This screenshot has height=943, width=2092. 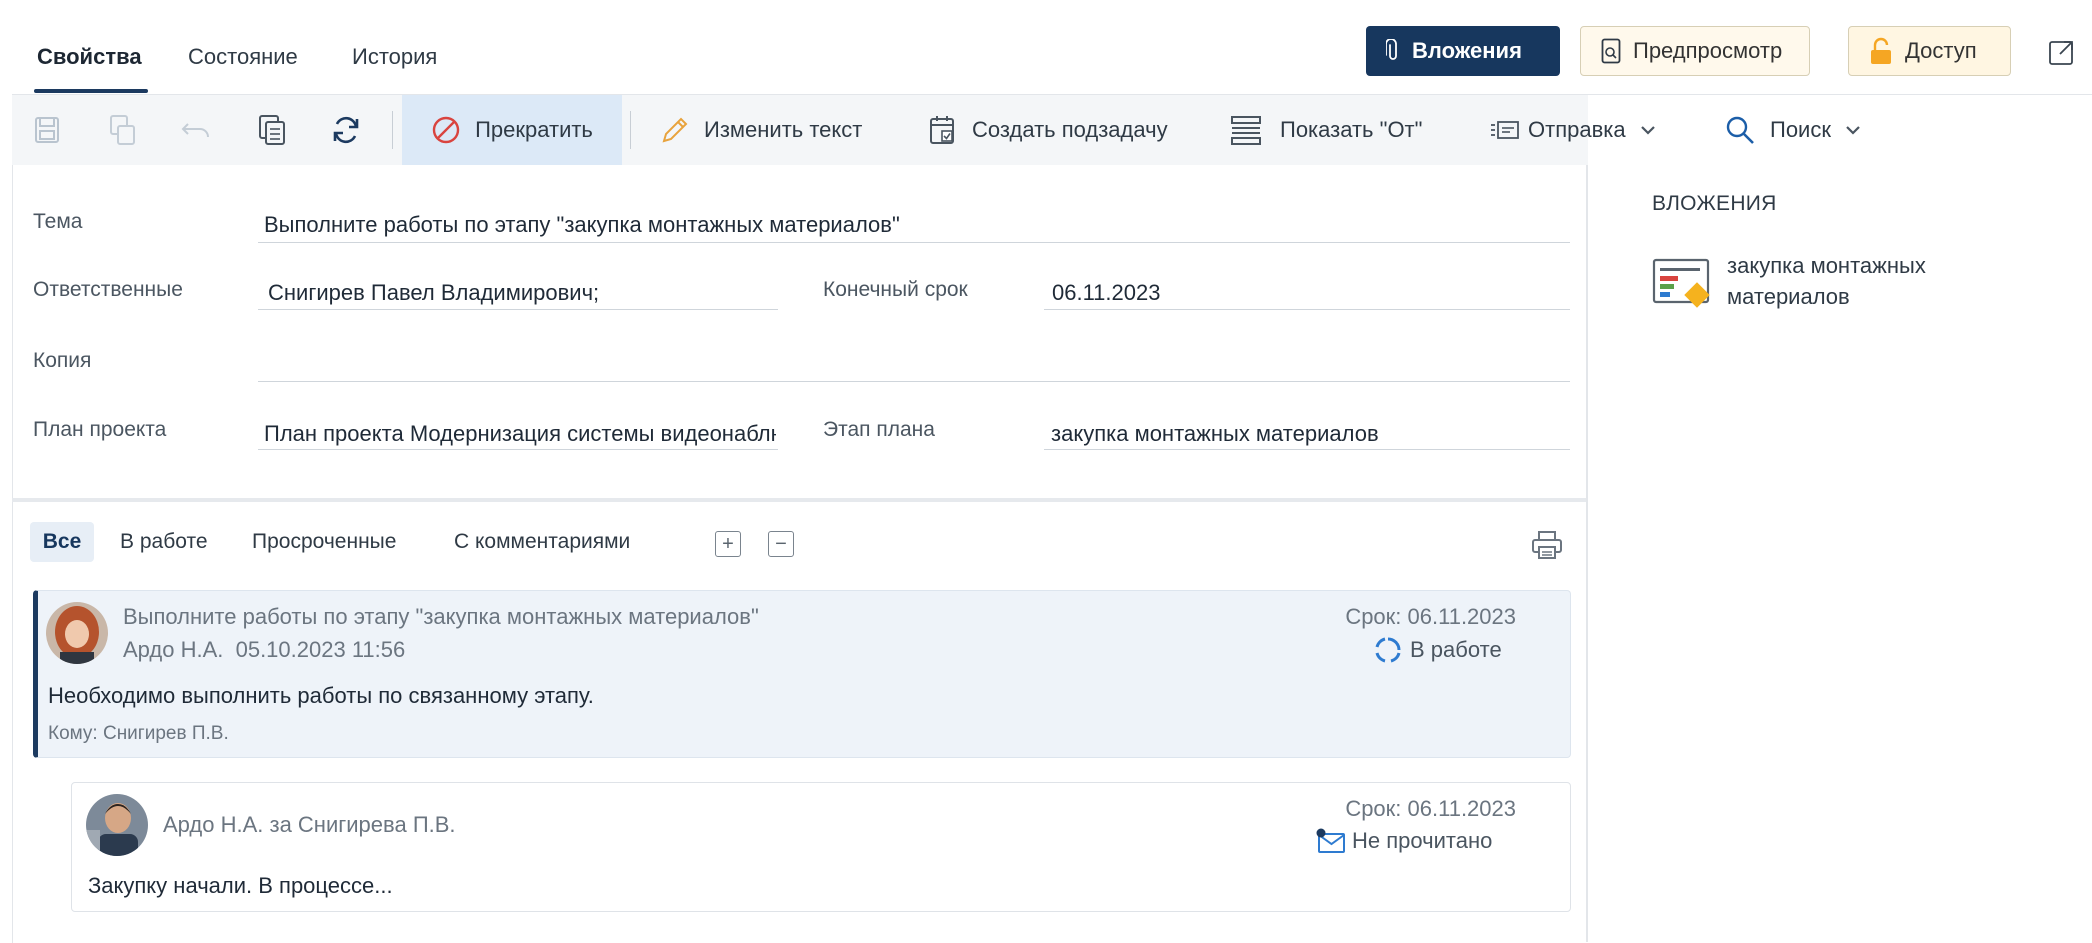 What do you see at coordinates (272, 130) in the screenshot?
I see `copy-icon` at bounding box center [272, 130].